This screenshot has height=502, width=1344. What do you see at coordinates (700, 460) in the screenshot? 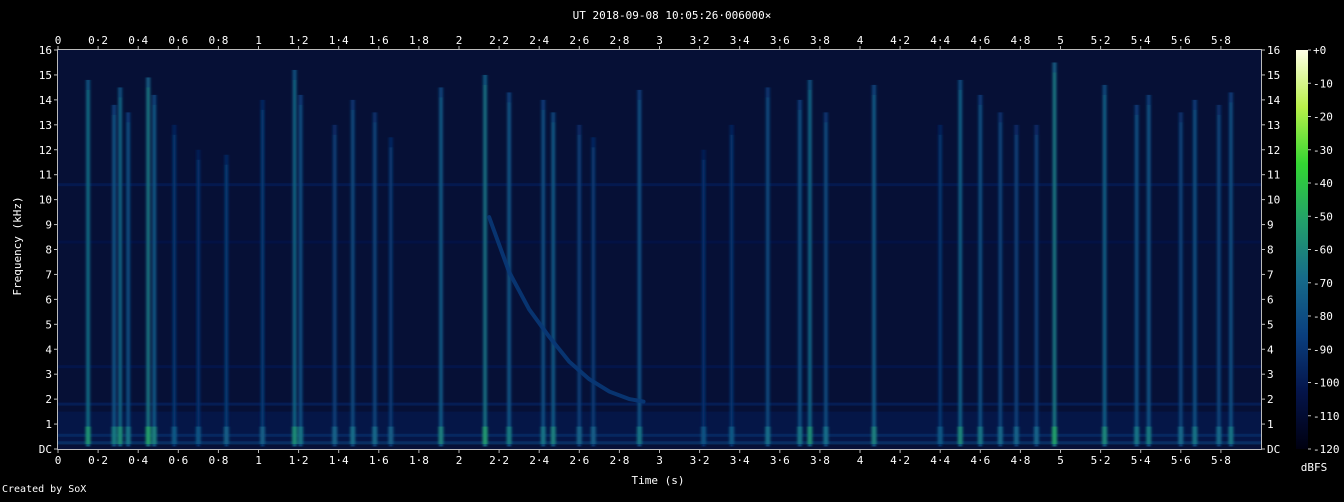
I see `x-tick-label-bottom: 3·2` at bounding box center [700, 460].